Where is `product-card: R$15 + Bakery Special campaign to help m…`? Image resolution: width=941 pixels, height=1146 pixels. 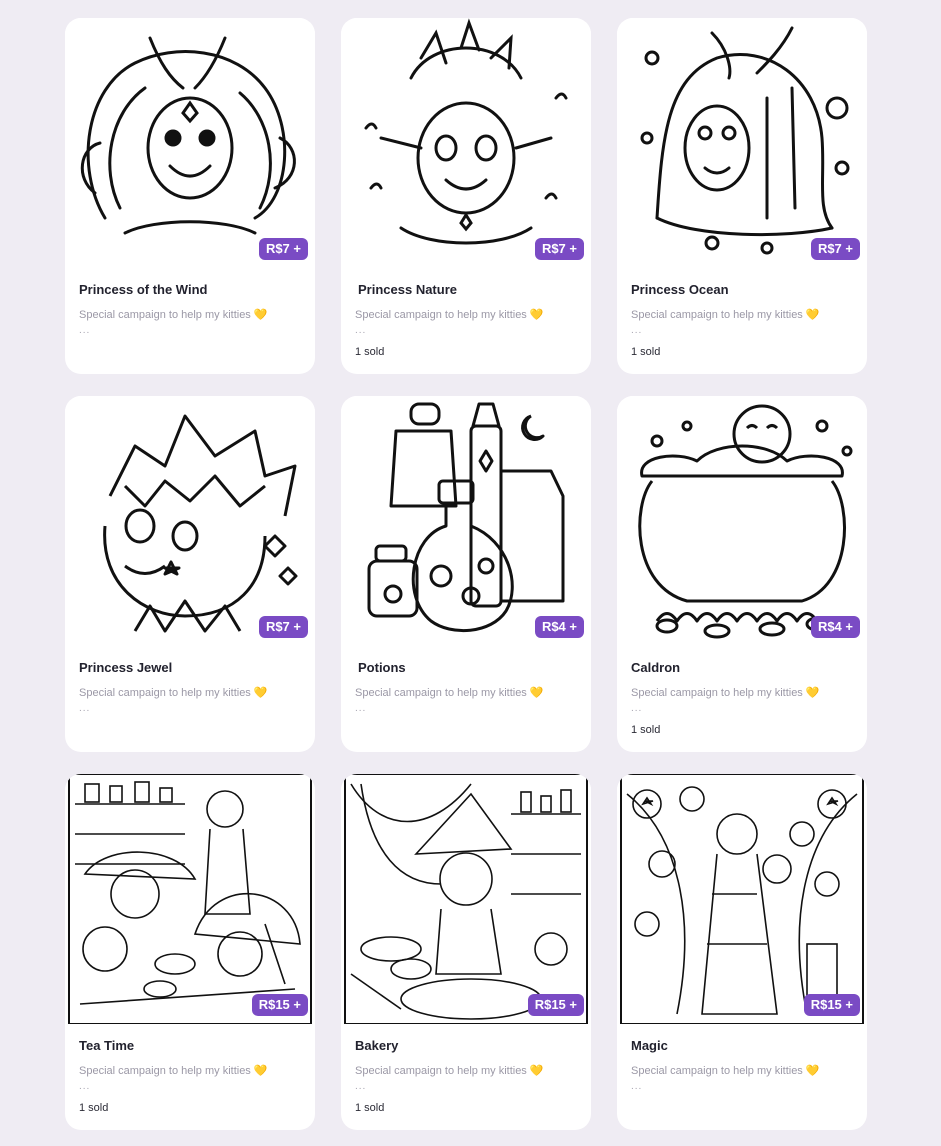
product-card: R$15 + Bakery Special campaign to help m… is located at coordinates (466, 952).